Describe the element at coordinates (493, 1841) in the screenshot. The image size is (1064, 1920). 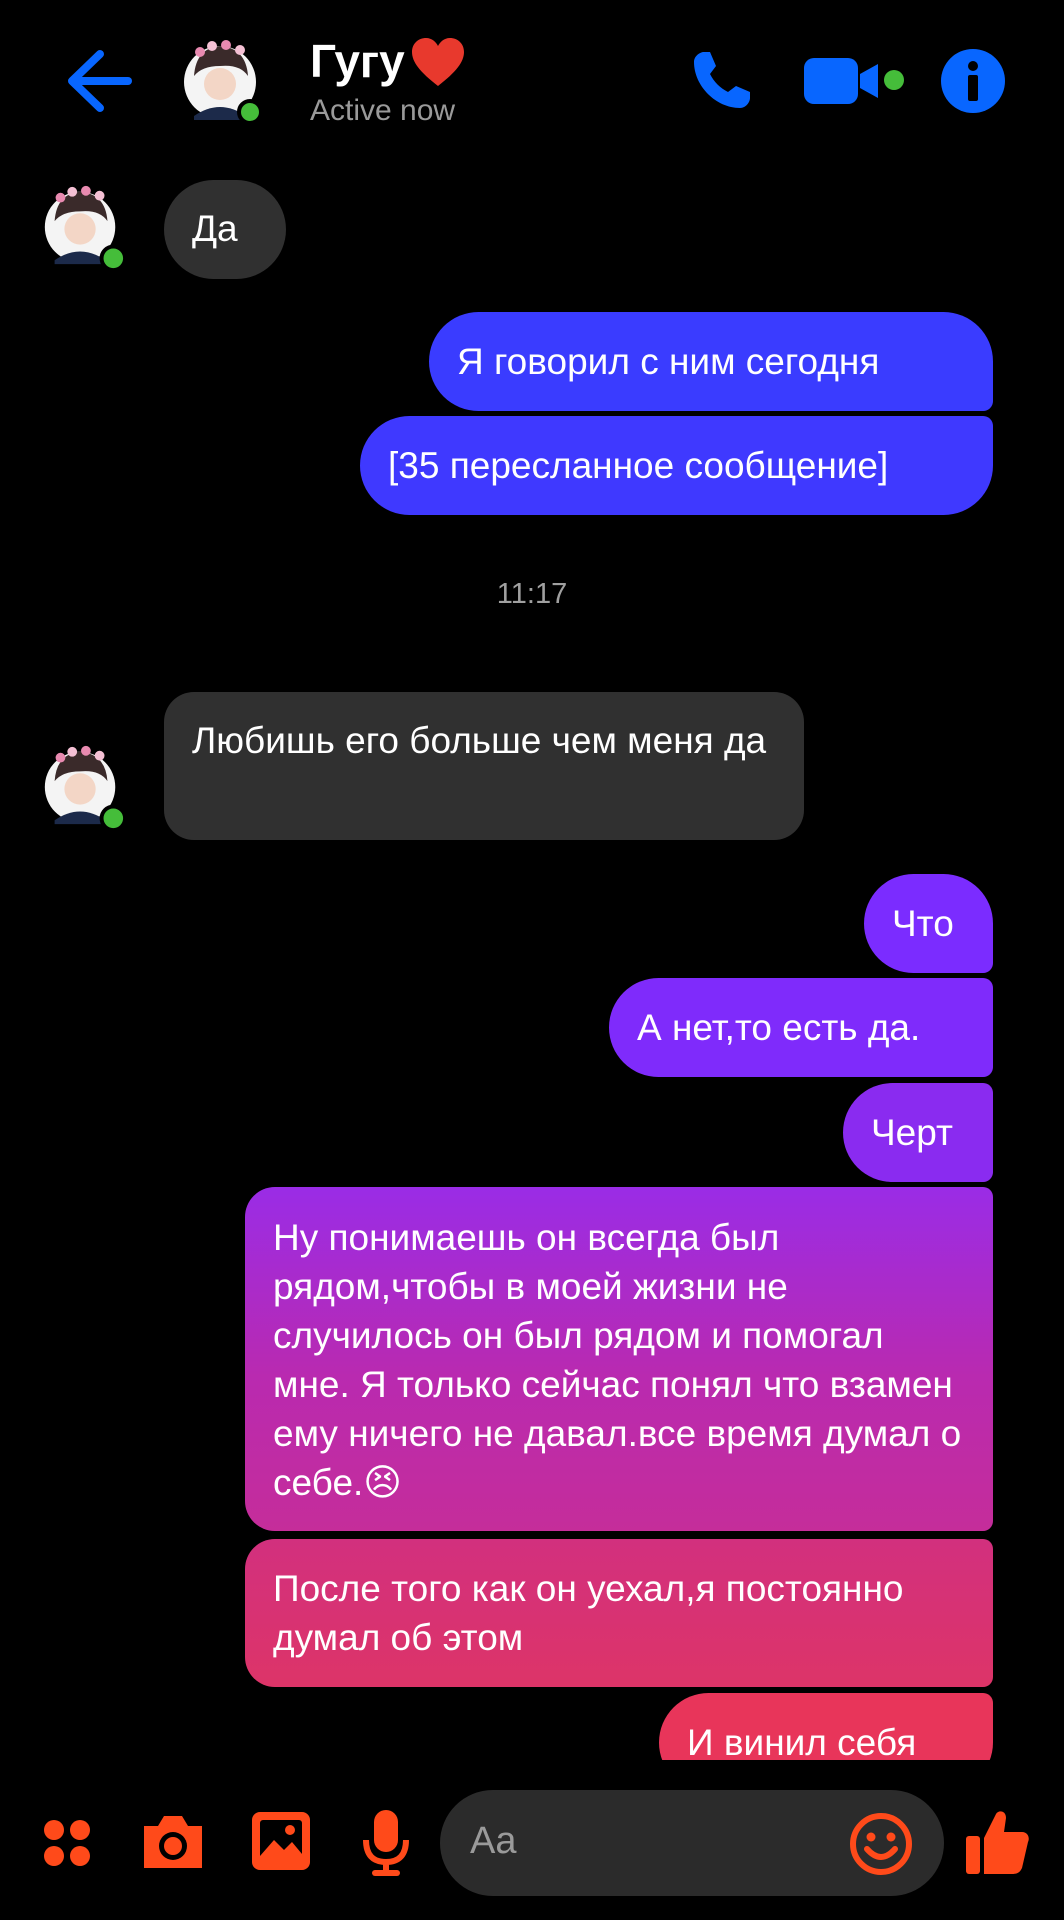
I see `message-input-placeholder: Aa` at that location.